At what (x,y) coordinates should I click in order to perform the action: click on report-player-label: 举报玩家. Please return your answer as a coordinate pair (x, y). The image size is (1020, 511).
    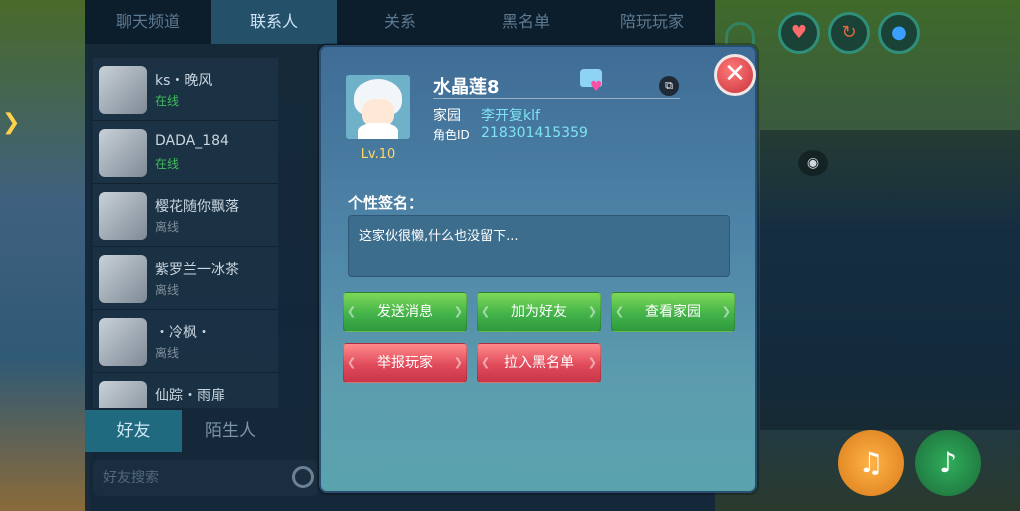
    Looking at the image, I should click on (405, 363).